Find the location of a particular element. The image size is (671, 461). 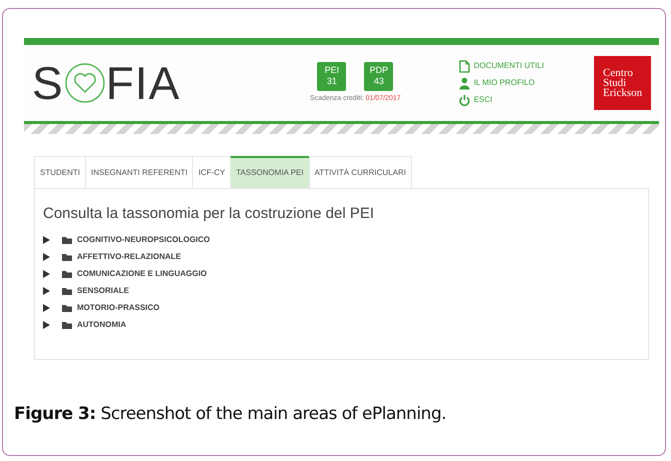

tree-item: AUTONOMIA is located at coordinates (101, 324).